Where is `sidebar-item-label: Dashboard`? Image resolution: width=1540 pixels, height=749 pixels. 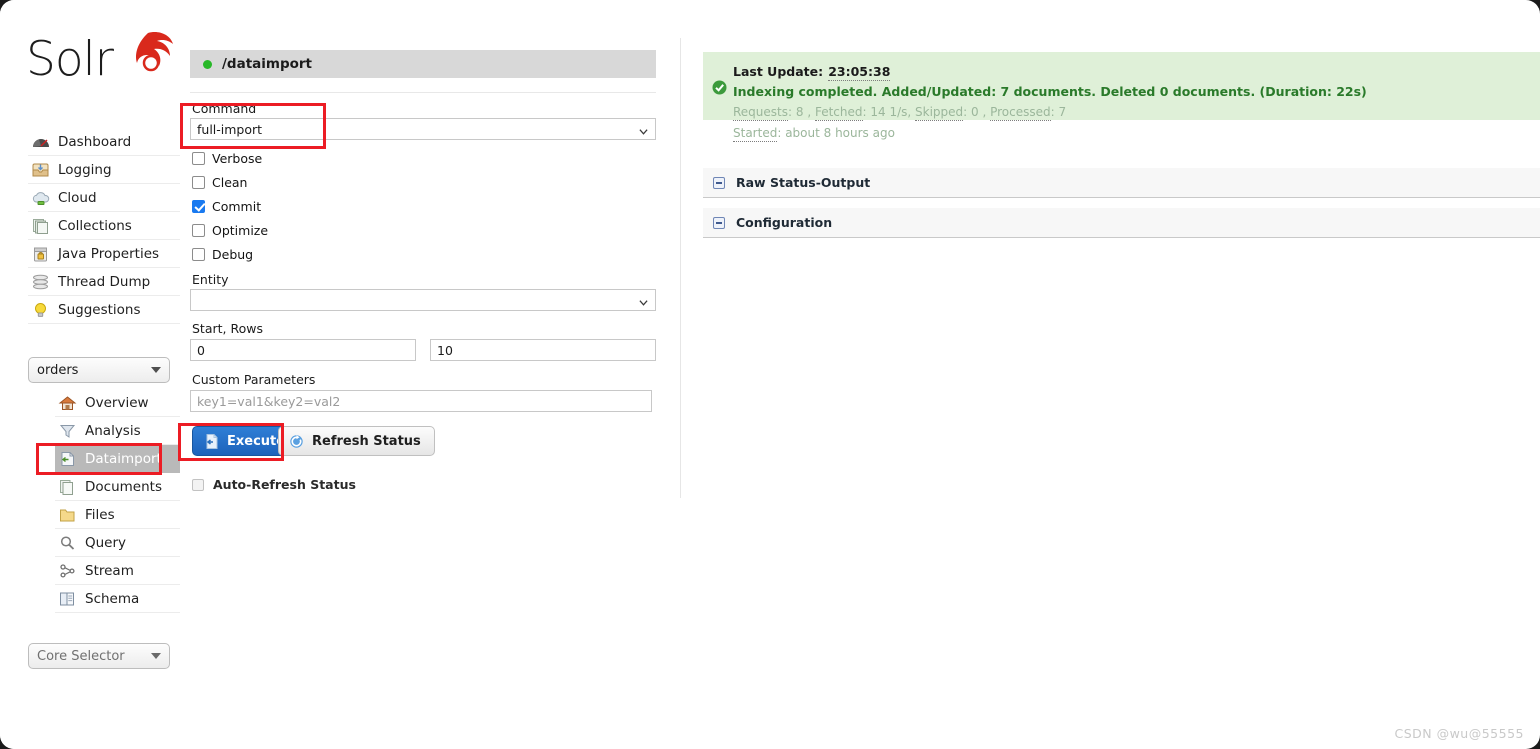 sidebar-item-label: Dashboard is located at coordinates (95, 141).